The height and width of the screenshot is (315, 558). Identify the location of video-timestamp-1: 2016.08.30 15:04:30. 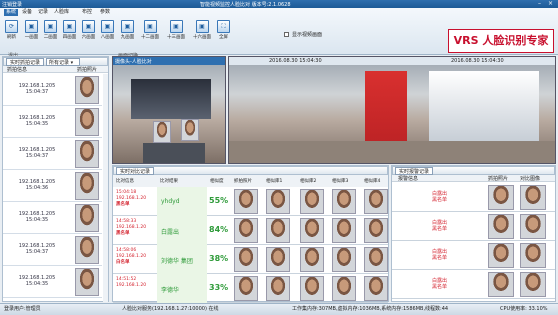
(295, 61).